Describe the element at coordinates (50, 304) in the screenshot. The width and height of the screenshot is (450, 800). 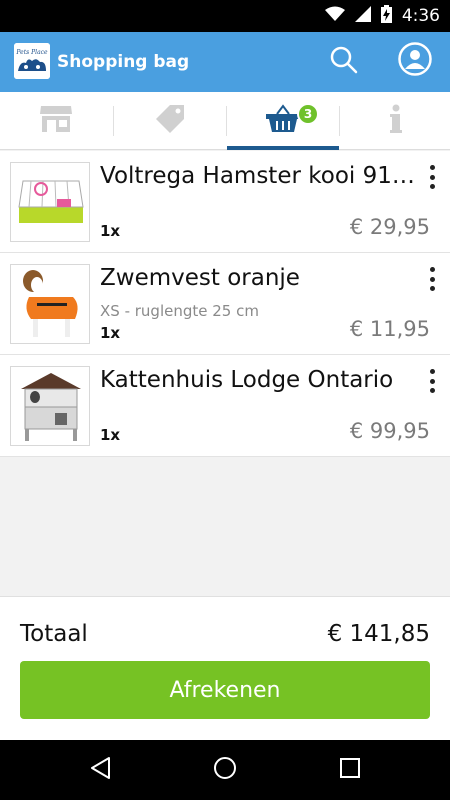
I see `product-image-life-vest` at that location.